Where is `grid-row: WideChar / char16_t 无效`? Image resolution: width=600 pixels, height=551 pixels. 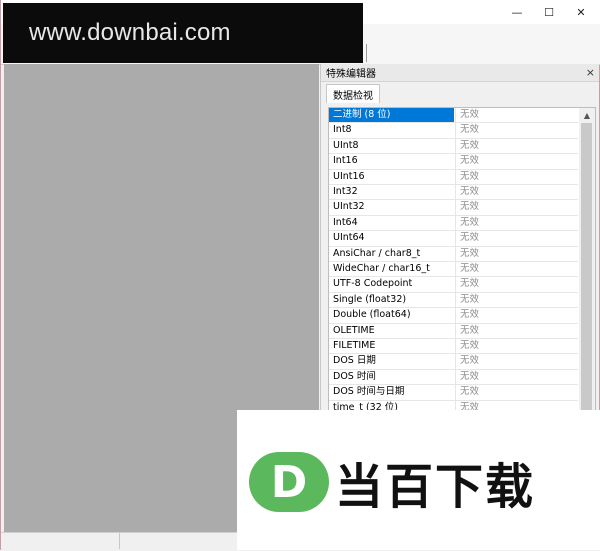 grid-row: WideChar / char16_t 无效 is located at coordinates (453, 270).